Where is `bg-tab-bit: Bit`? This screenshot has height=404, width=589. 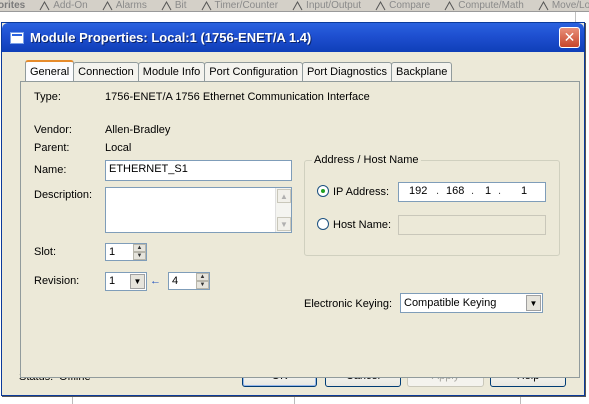
bg-tab-bit: Bit is located at coordinates (174, 5).